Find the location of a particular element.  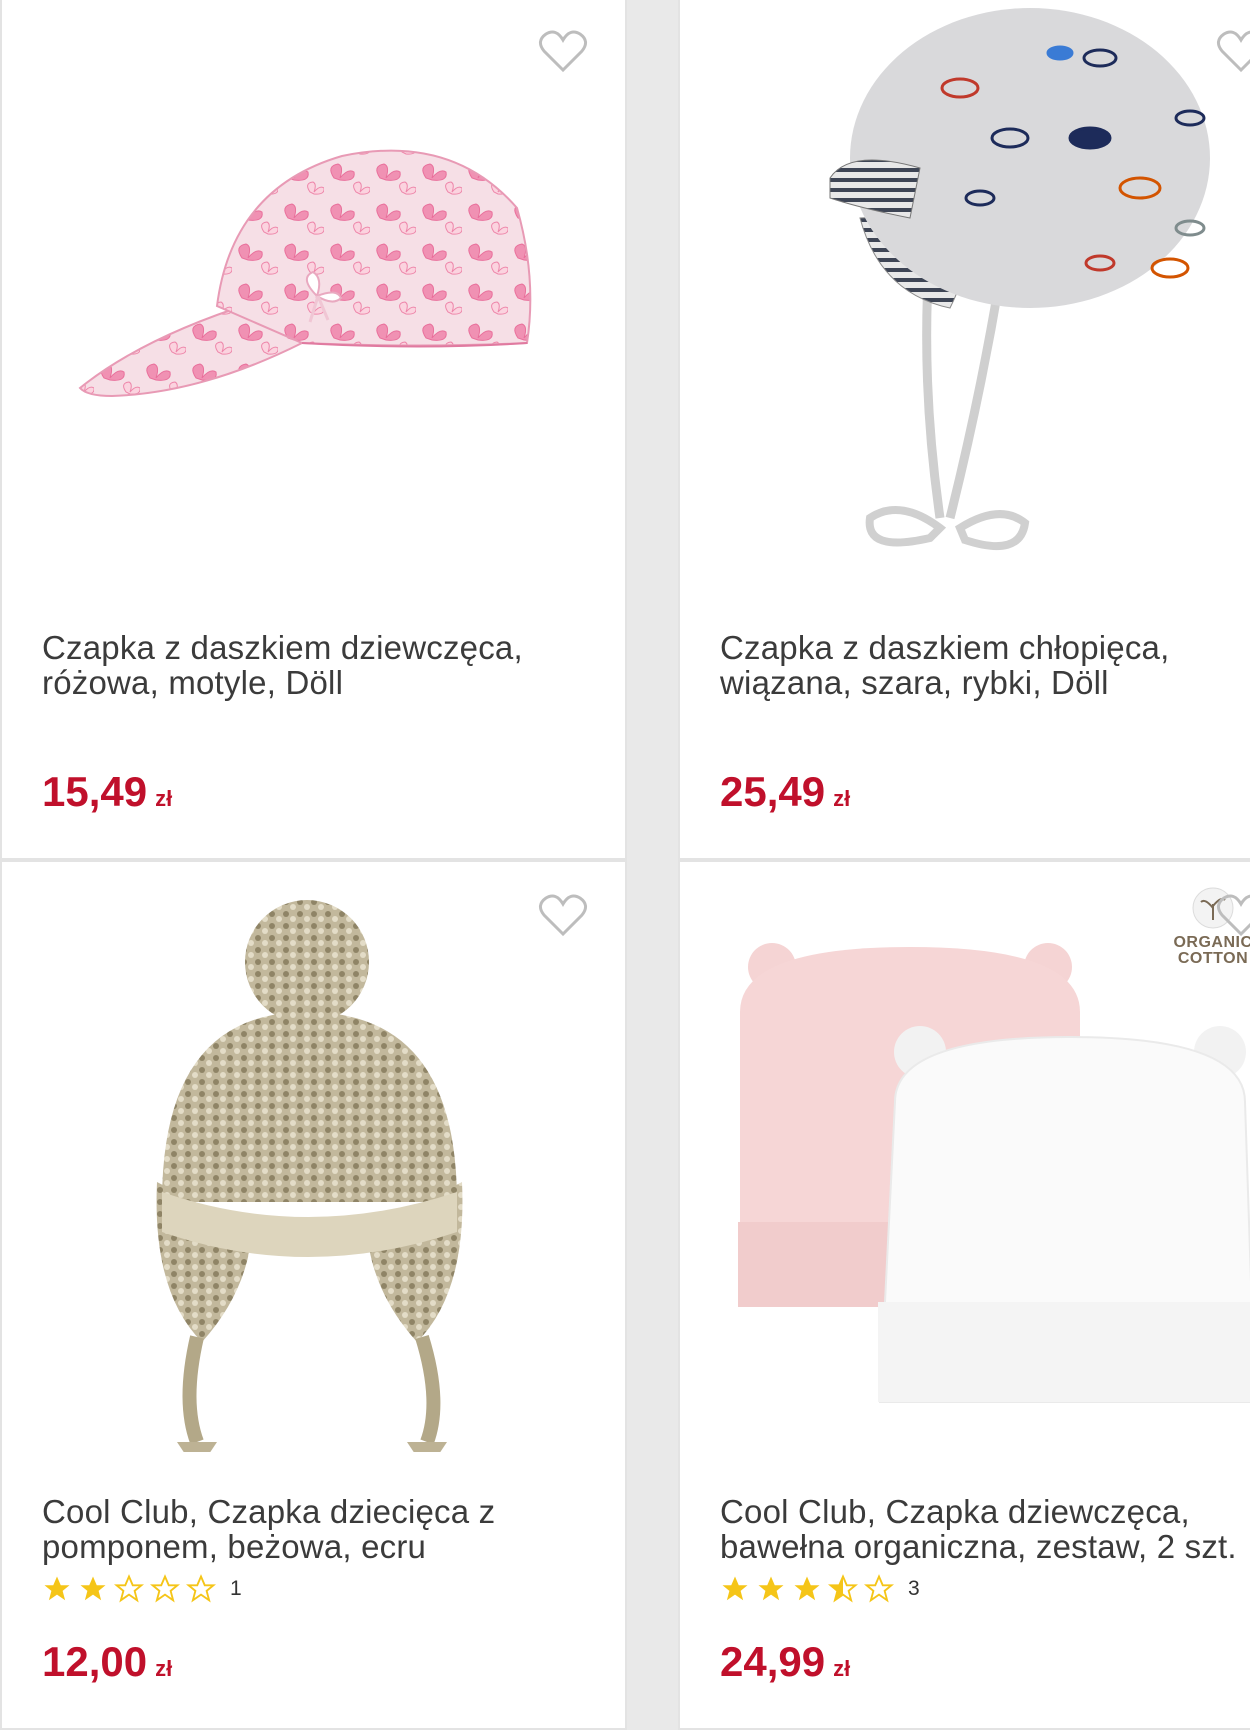

product-price: 12,00 zł is located at coordinates (107, 1665).